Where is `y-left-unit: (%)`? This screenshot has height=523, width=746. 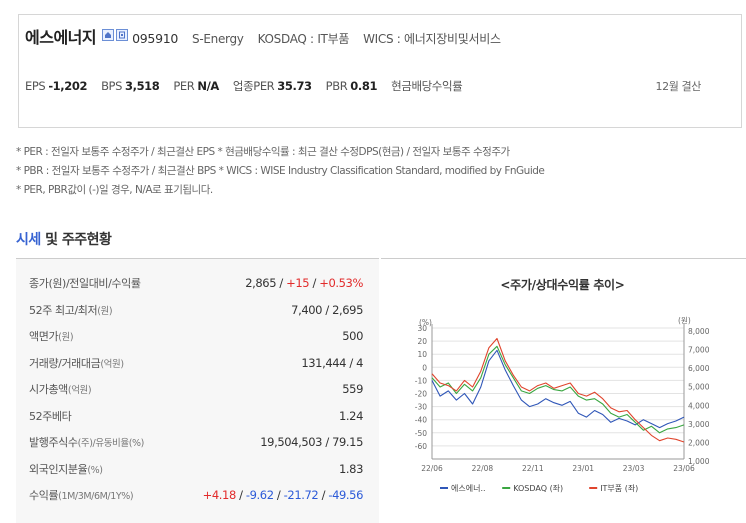 y-left-unit: (%) is located at coordinates (425, 322).